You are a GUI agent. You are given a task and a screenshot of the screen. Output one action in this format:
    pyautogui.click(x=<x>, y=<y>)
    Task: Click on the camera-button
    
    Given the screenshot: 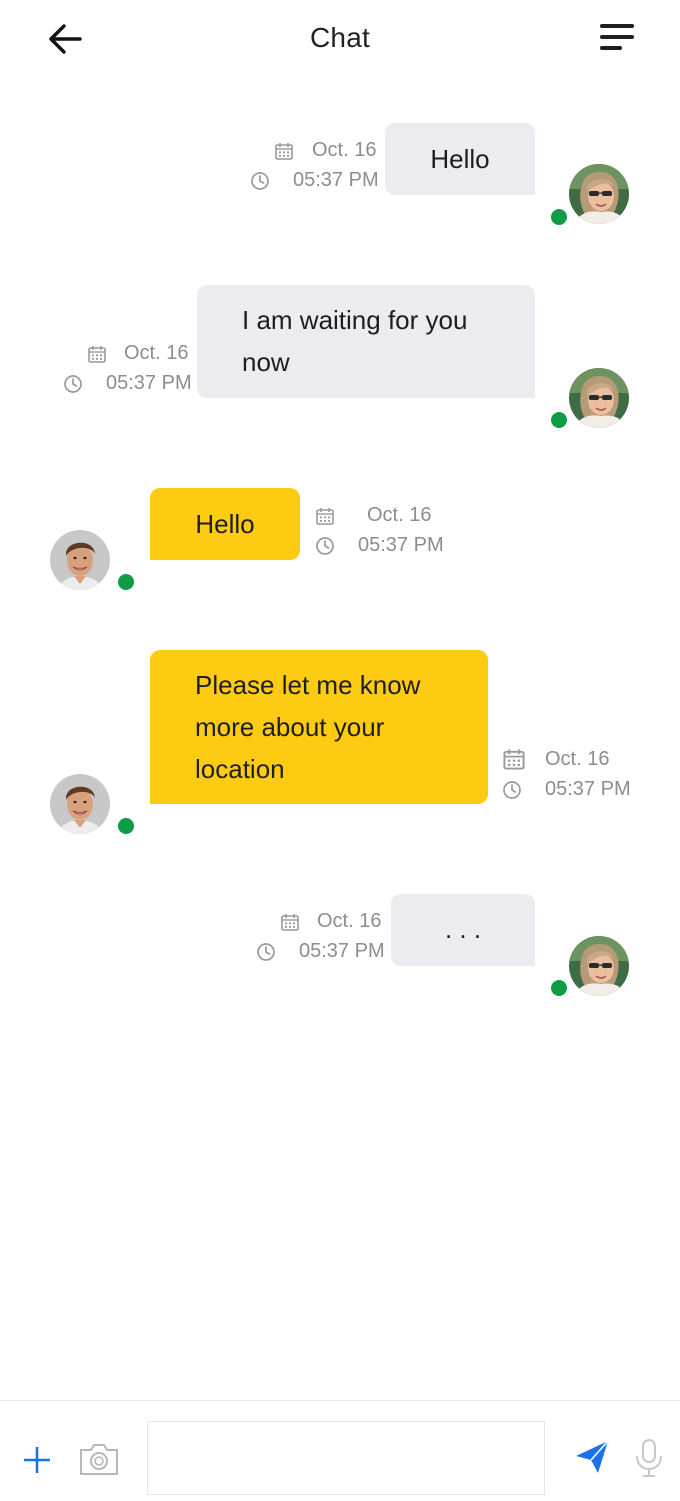 What is the action you would take?
    pyautogui.click(x=99, y=1459)
    